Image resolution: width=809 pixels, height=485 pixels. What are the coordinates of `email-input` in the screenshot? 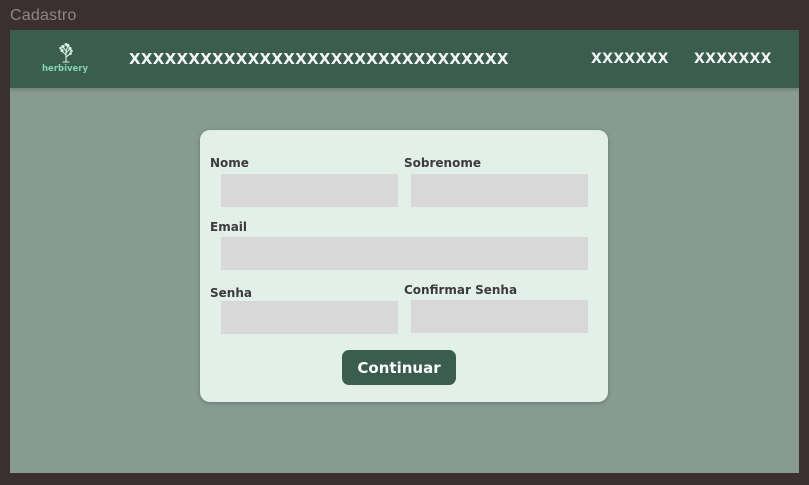 It's located at (404, 253).